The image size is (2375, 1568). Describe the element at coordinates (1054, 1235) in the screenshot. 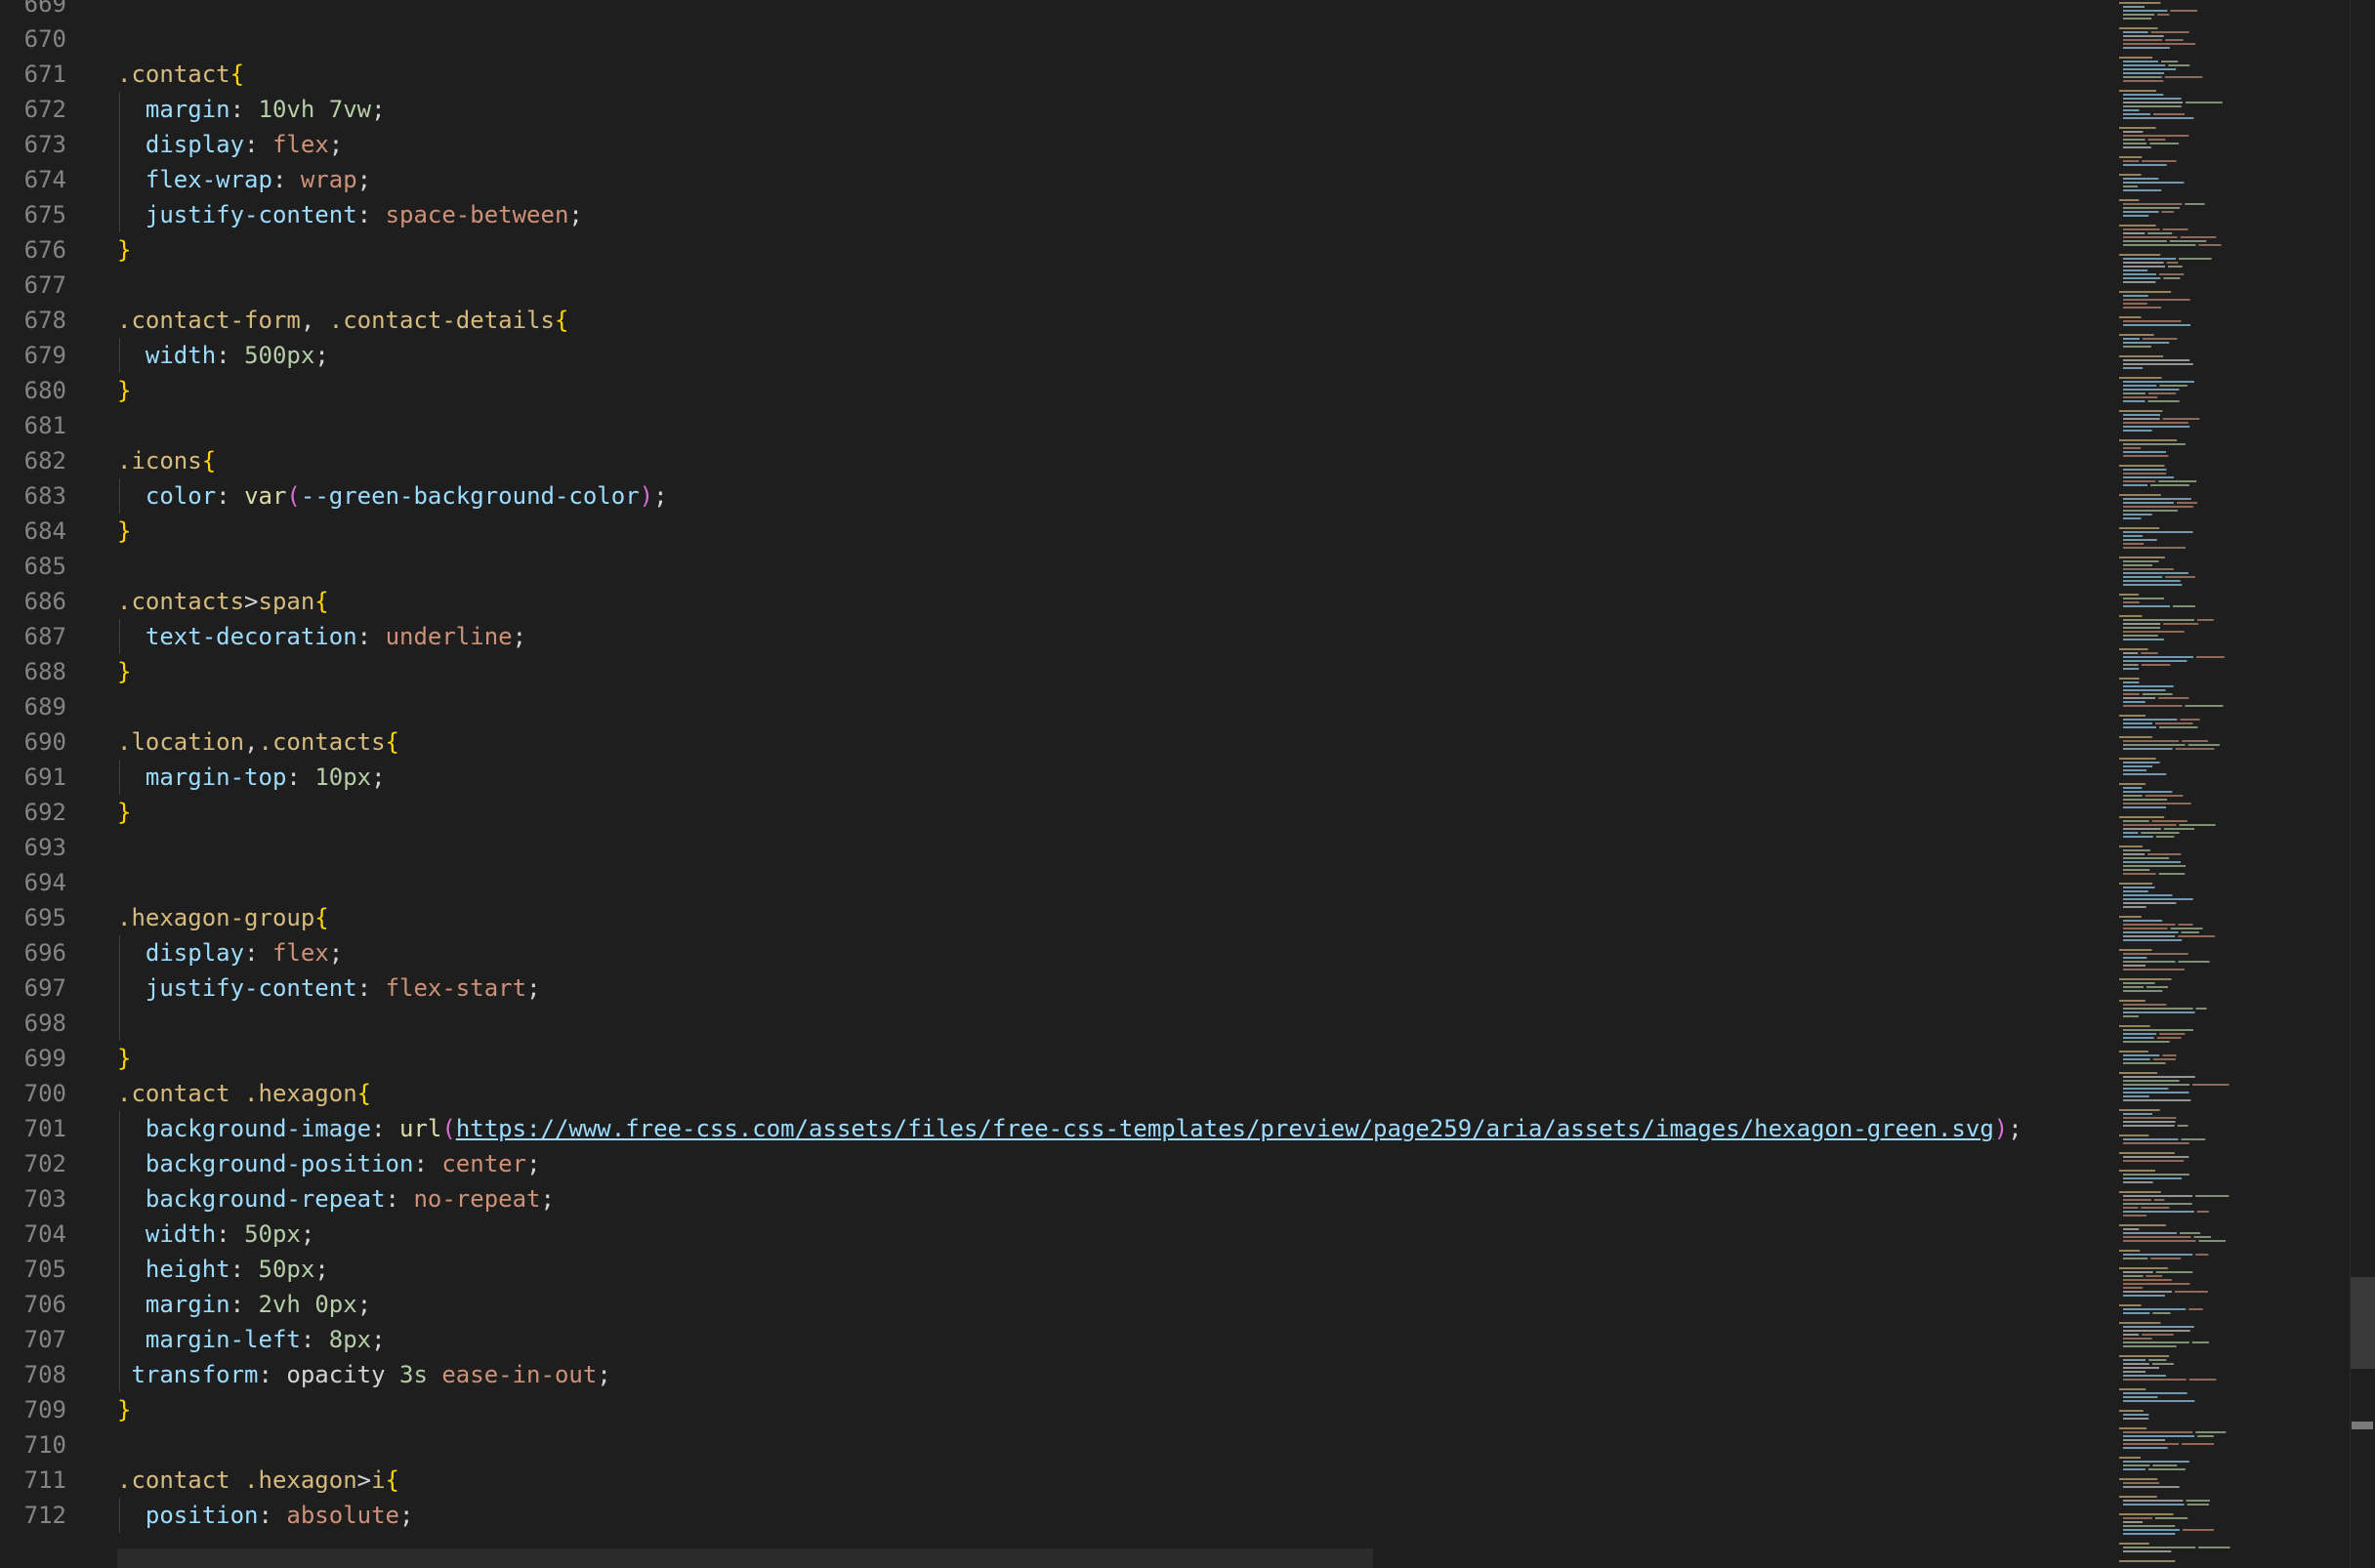

I see `code-line: 704 width: 50px;` at that location.